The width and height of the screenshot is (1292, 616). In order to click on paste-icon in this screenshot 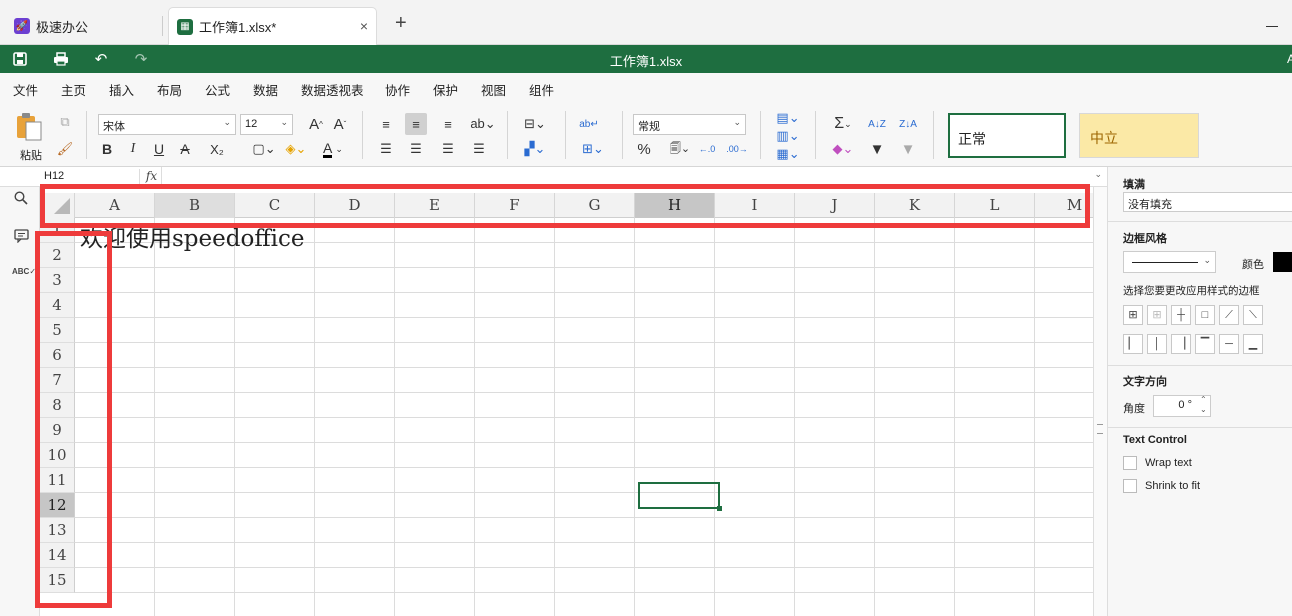, I will do `click(29, 127)`.